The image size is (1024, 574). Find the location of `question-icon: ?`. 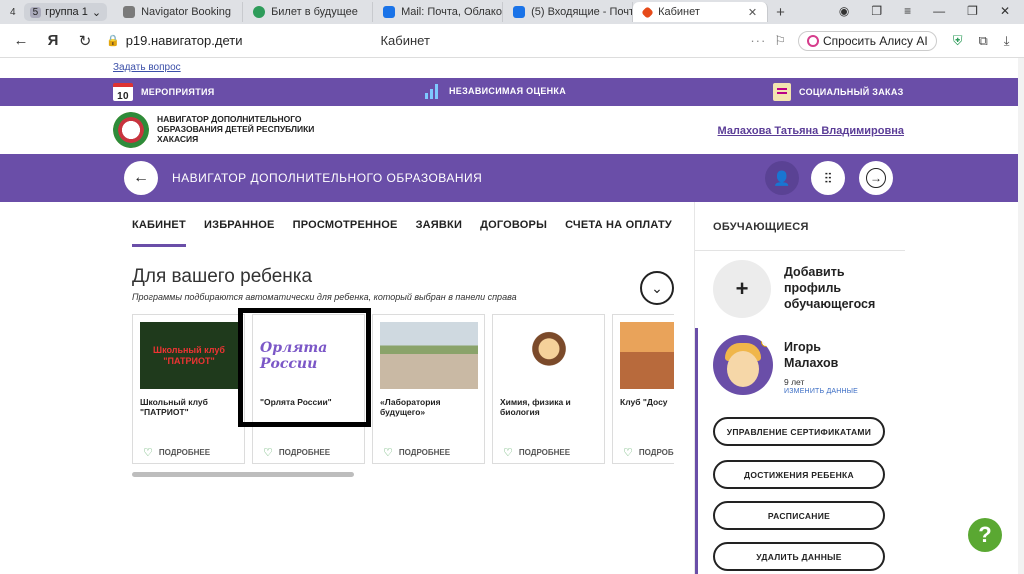

question-icon: ? is located at coordinates (985, 534).